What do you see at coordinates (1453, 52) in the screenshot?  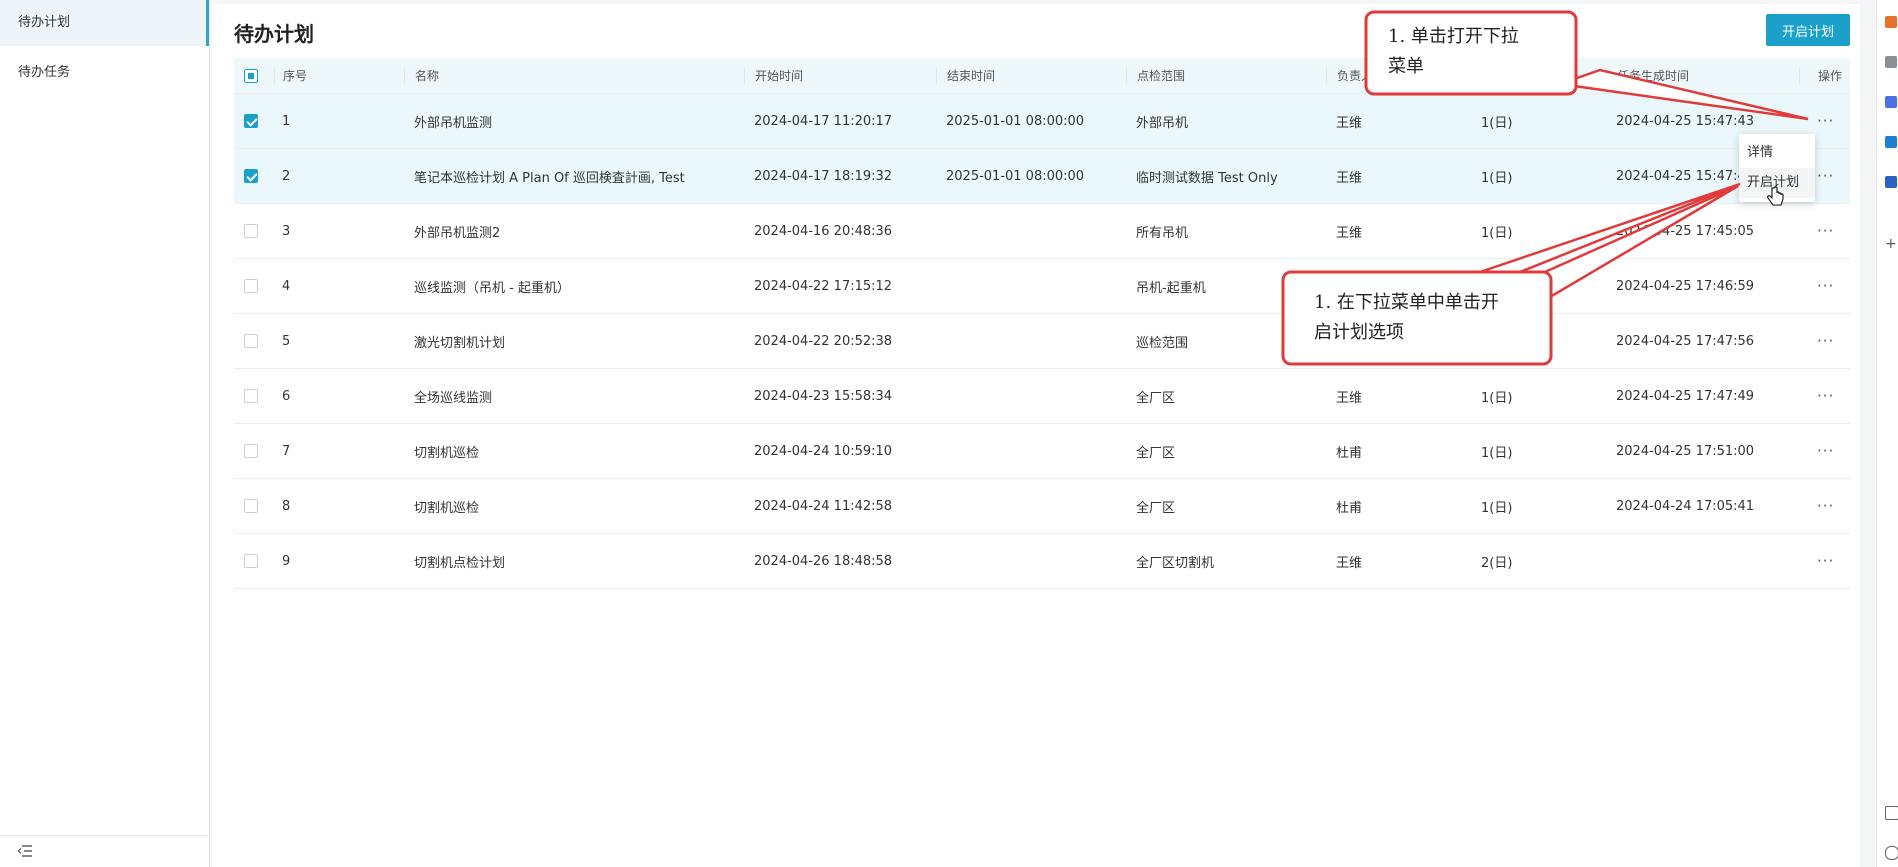 I see `callout-1-text: 1. 单击打开下拉 菜单` at bounding box center [1453, 52].